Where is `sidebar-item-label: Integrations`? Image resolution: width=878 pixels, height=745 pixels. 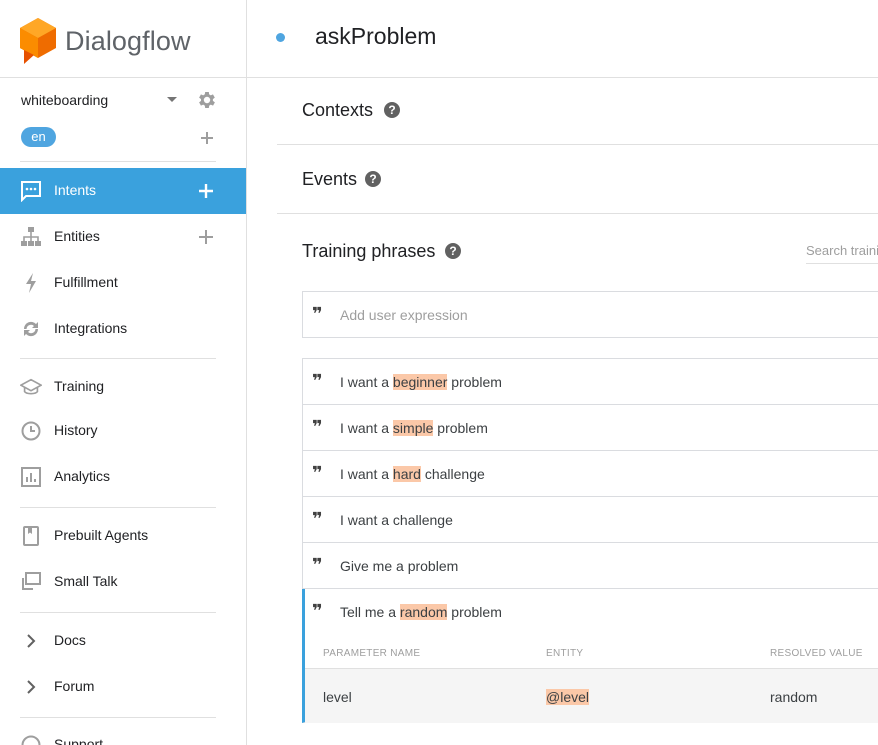
sidebar-item-label: Integrations is located at coordinates (91, 328).